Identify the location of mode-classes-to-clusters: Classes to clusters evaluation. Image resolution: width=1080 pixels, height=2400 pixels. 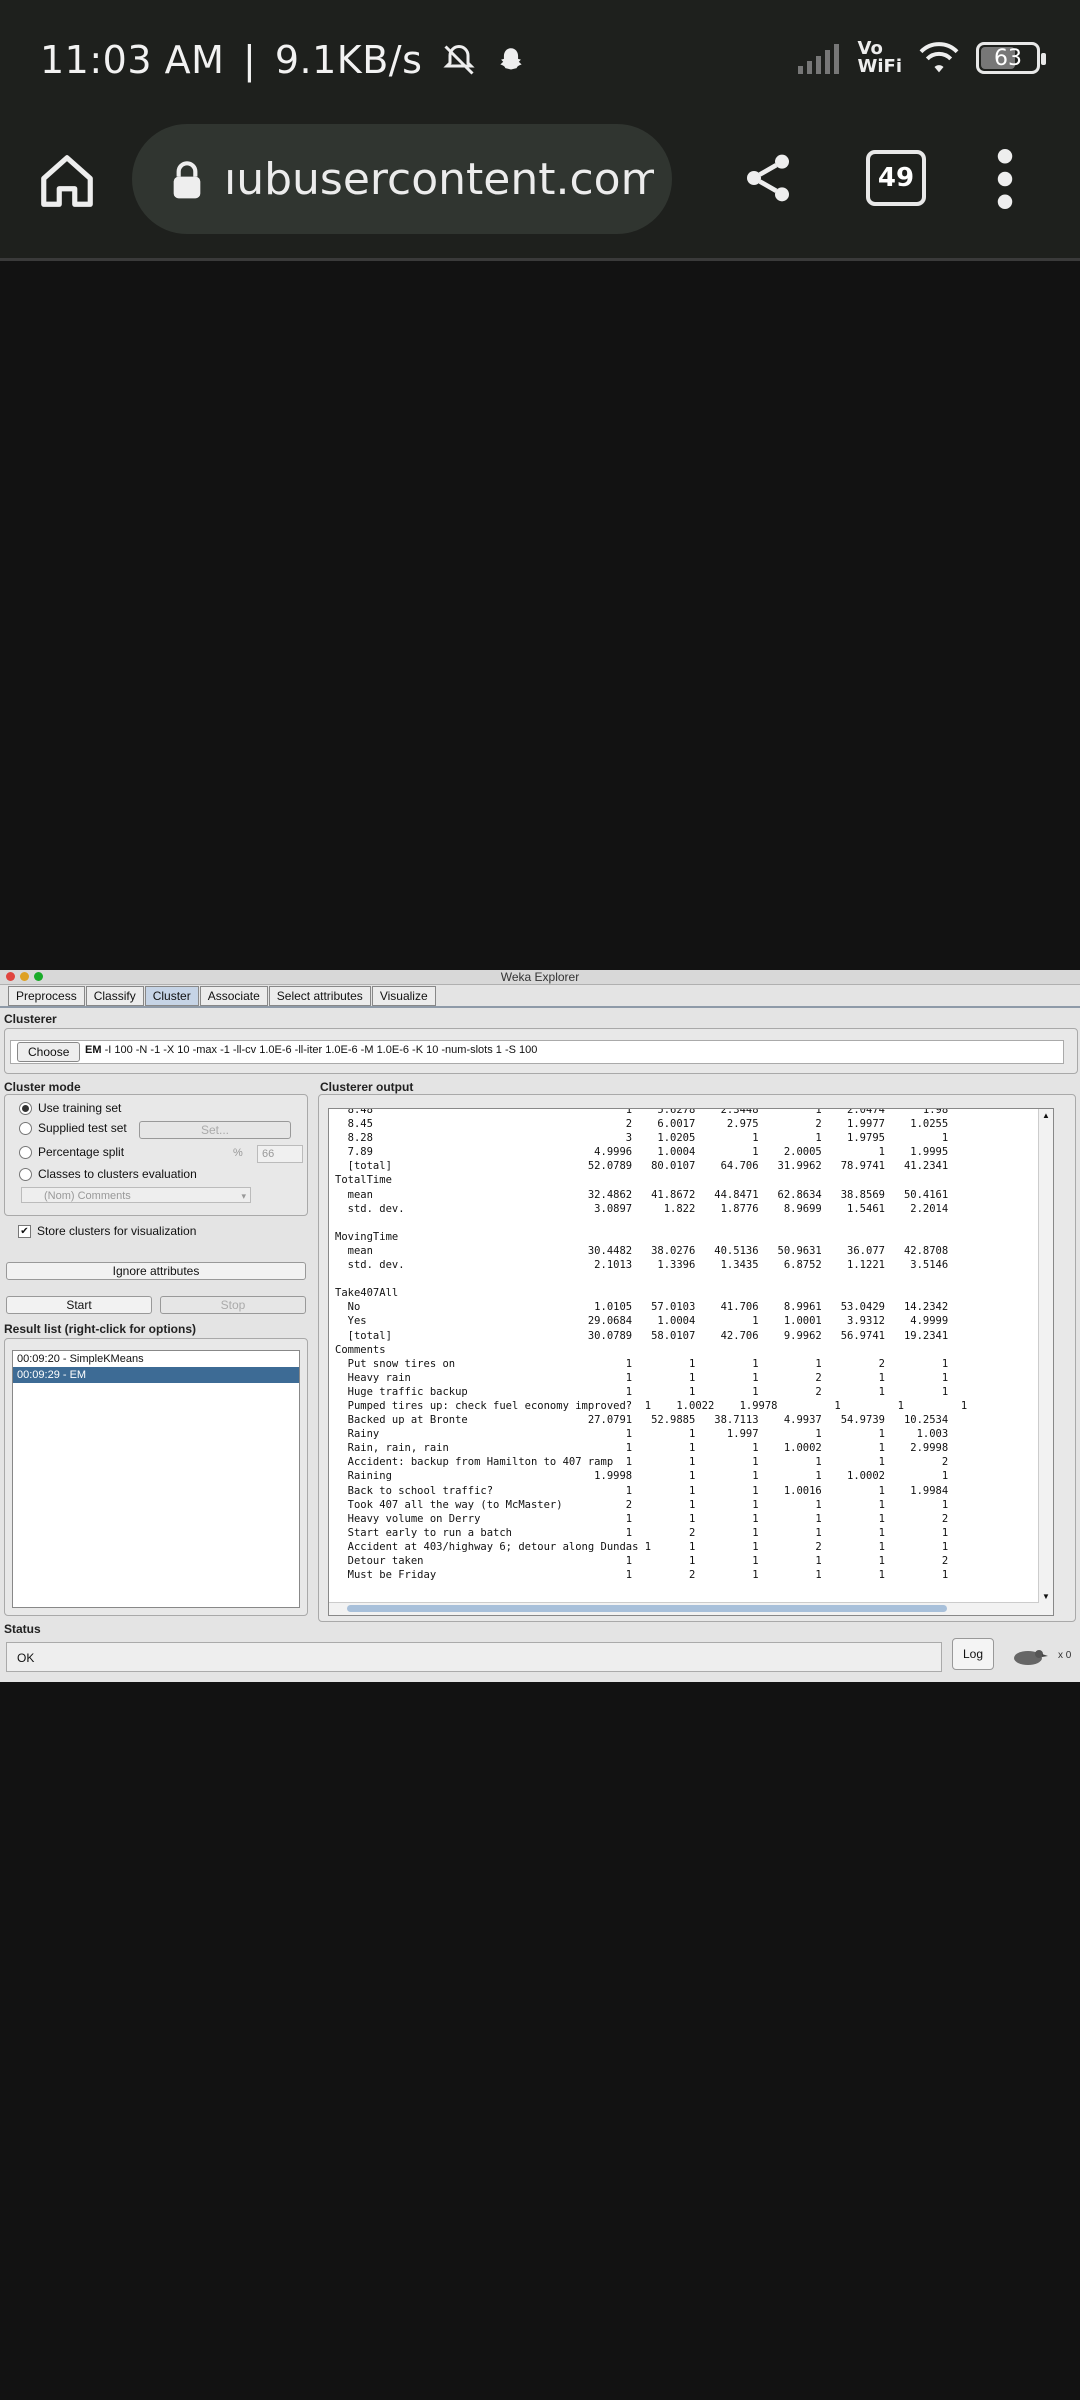
(108, 1174).